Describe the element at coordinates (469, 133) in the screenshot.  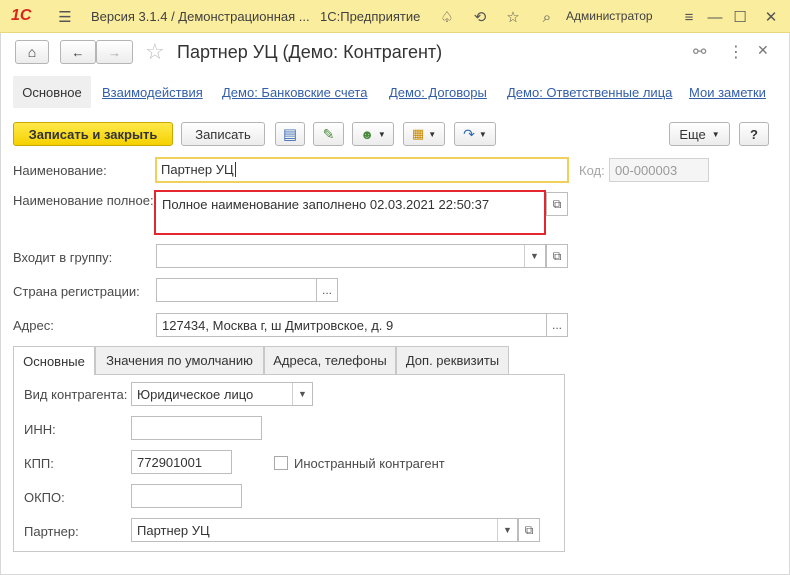
I see `redo-arrow-icon: ↷` at that location.